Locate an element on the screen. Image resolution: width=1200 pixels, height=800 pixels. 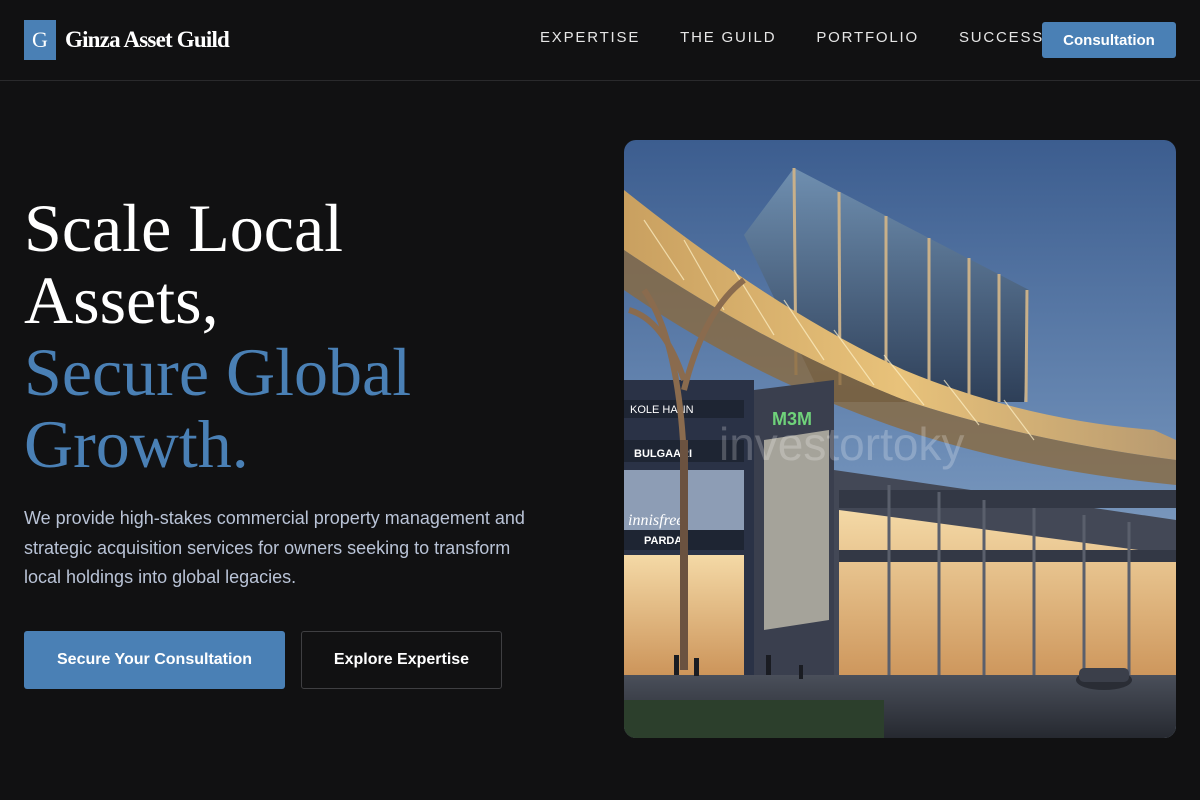
logo-mark: G is located at coordinates (40, 40).